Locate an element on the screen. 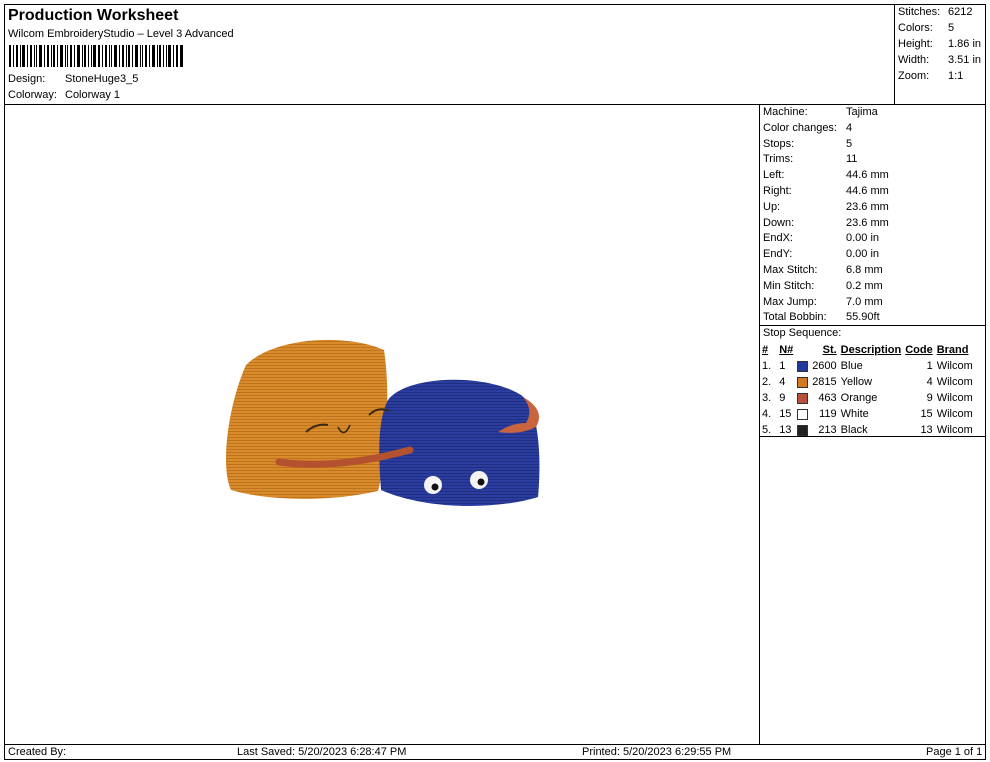 The width and height of the screenshot is (990, 762). stop-number: 13 is located at coordinates (791, 430).